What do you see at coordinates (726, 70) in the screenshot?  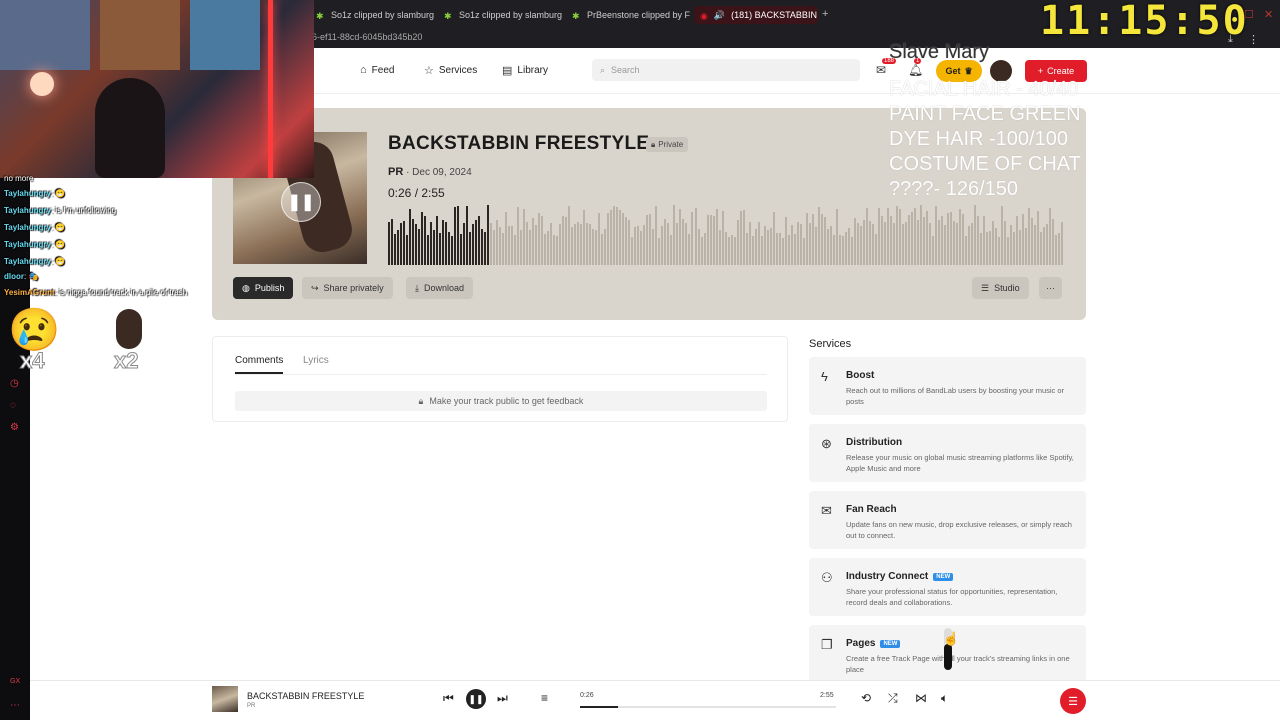 I see `search-input: ⌕ Search` at bounding box center [726, 70].